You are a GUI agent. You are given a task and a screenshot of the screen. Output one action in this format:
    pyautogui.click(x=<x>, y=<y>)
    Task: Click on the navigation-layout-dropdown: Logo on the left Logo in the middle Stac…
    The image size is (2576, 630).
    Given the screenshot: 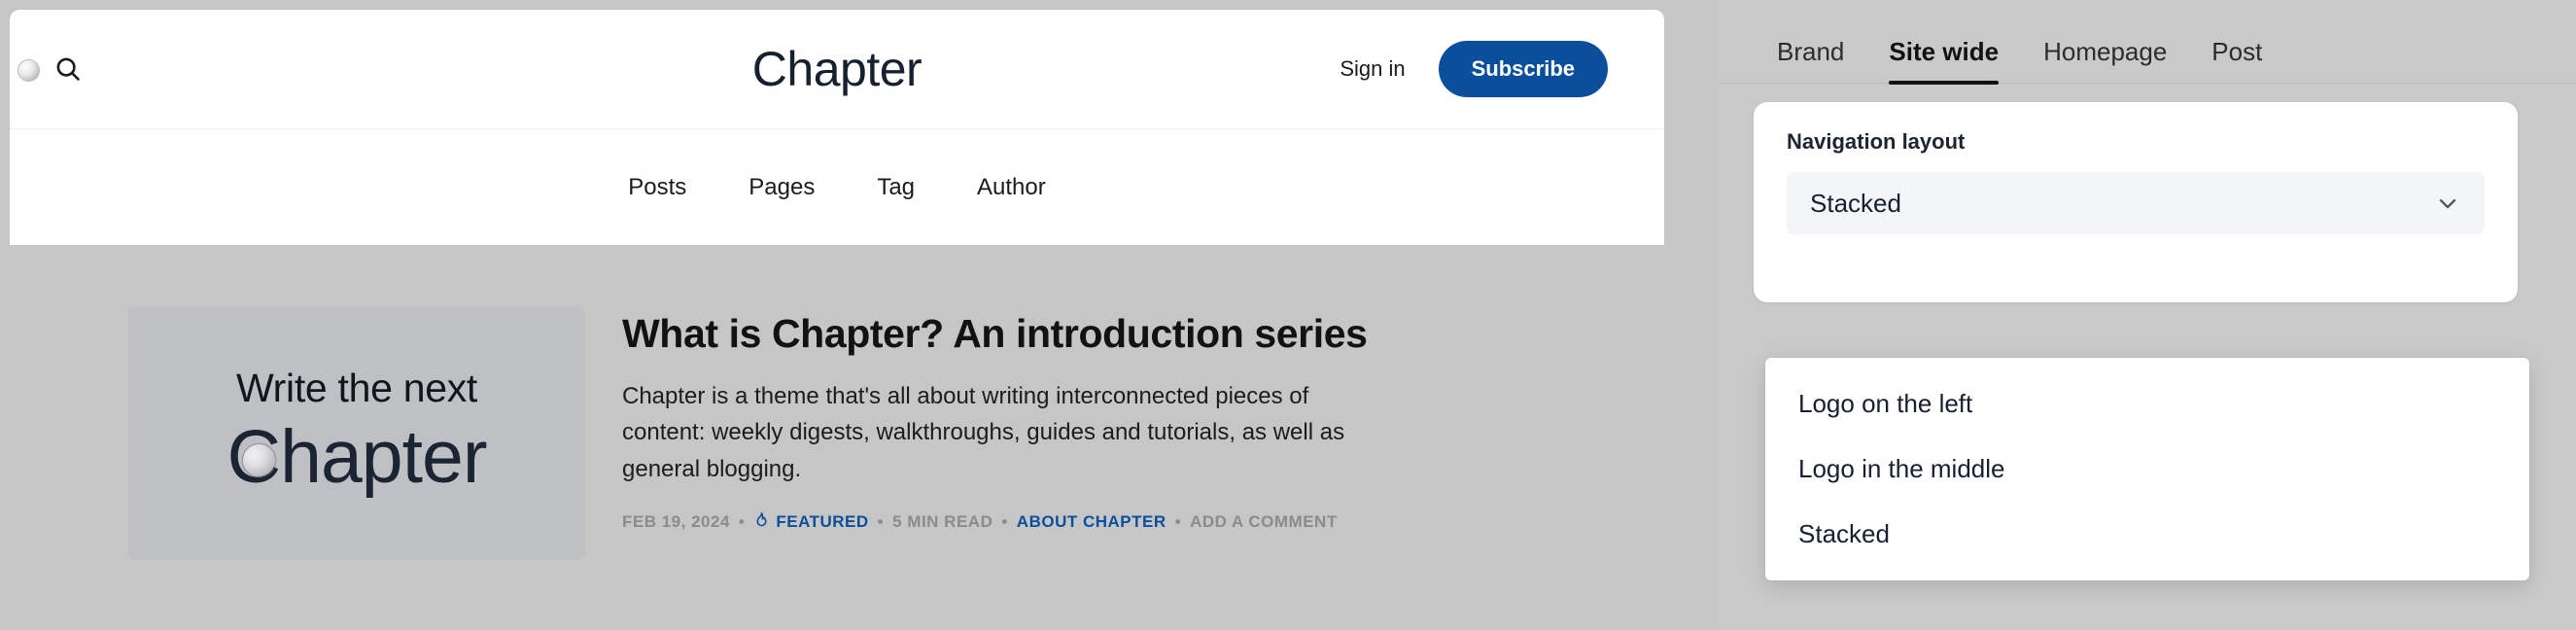 What is the action you would take?
    pyautogui.click(x=2147, y=469)
    